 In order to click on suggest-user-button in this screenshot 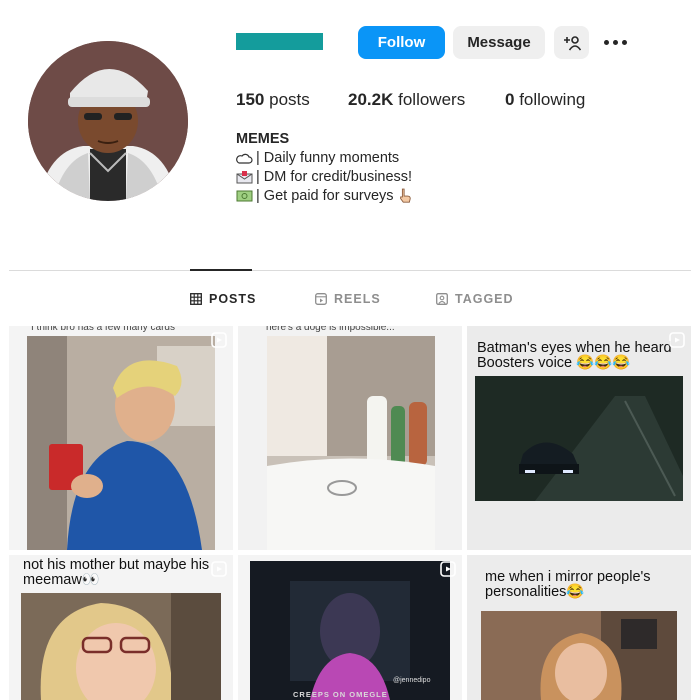, I will do `click(571, 42)`.